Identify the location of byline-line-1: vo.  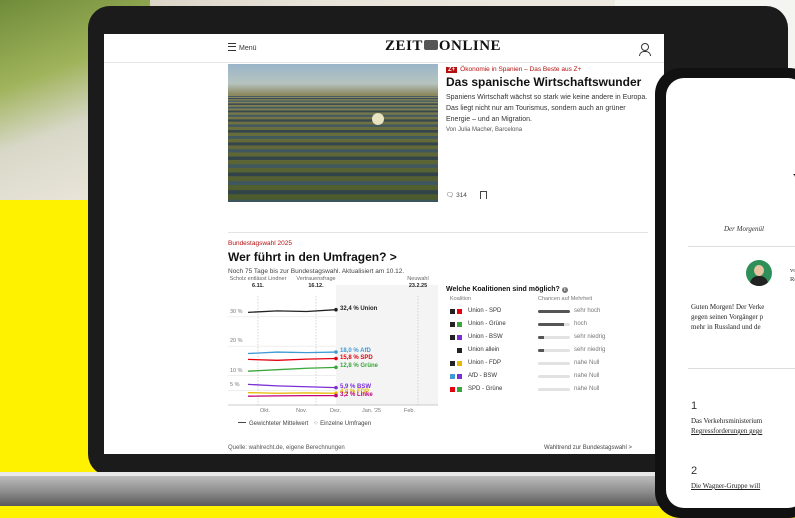
(792, 270).